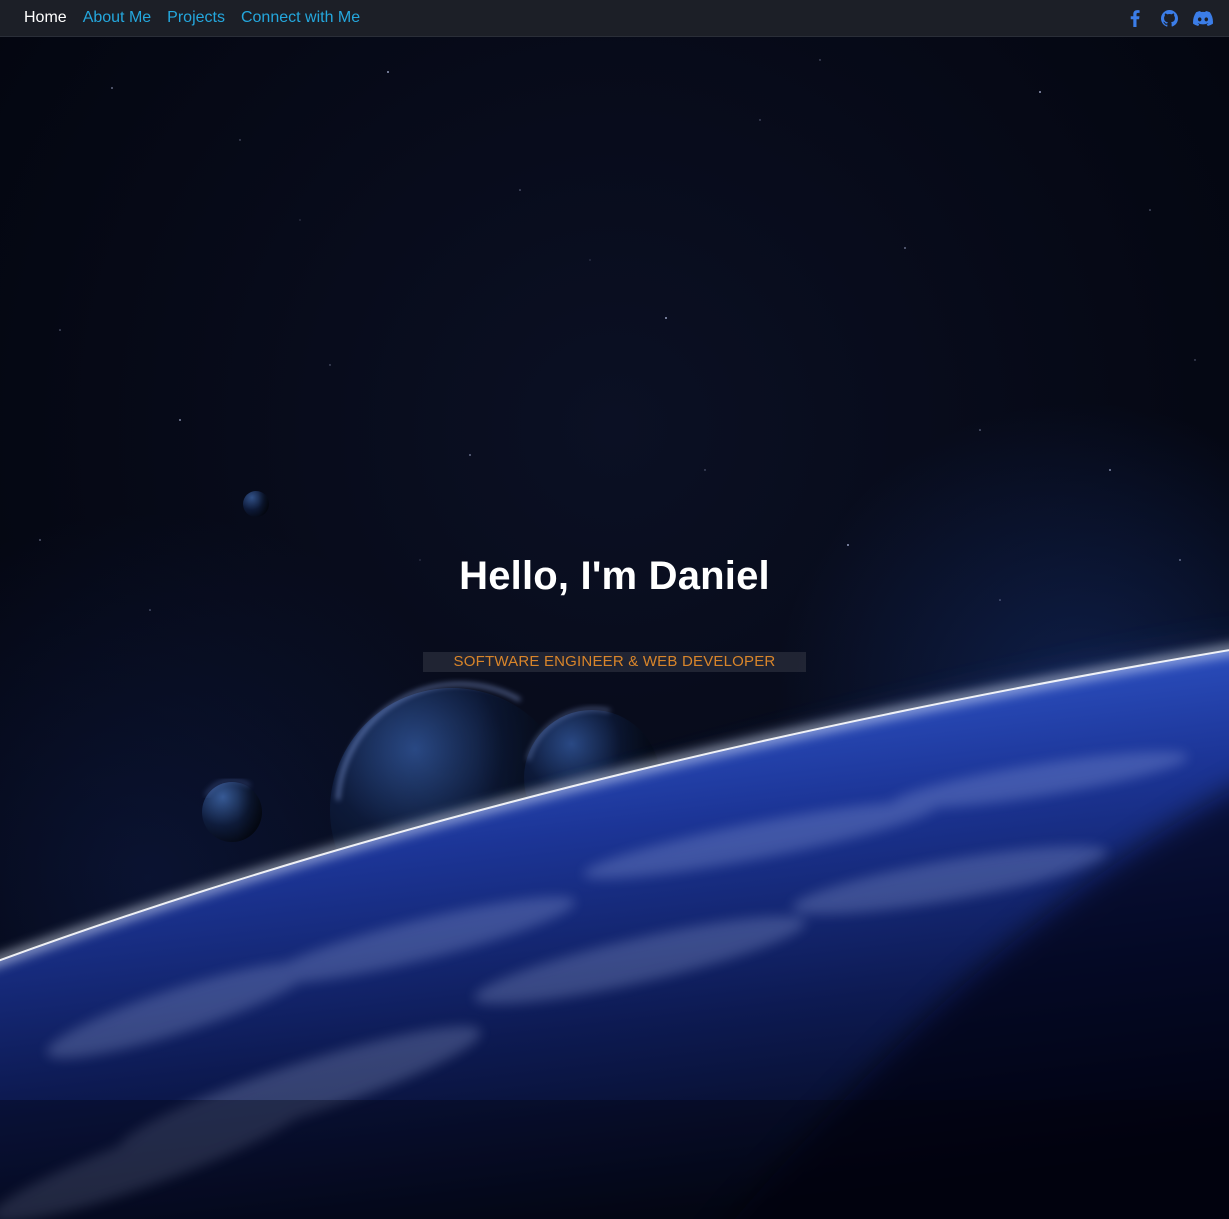  I want to click on nav-link-projects: Projects, so click(196, 18).